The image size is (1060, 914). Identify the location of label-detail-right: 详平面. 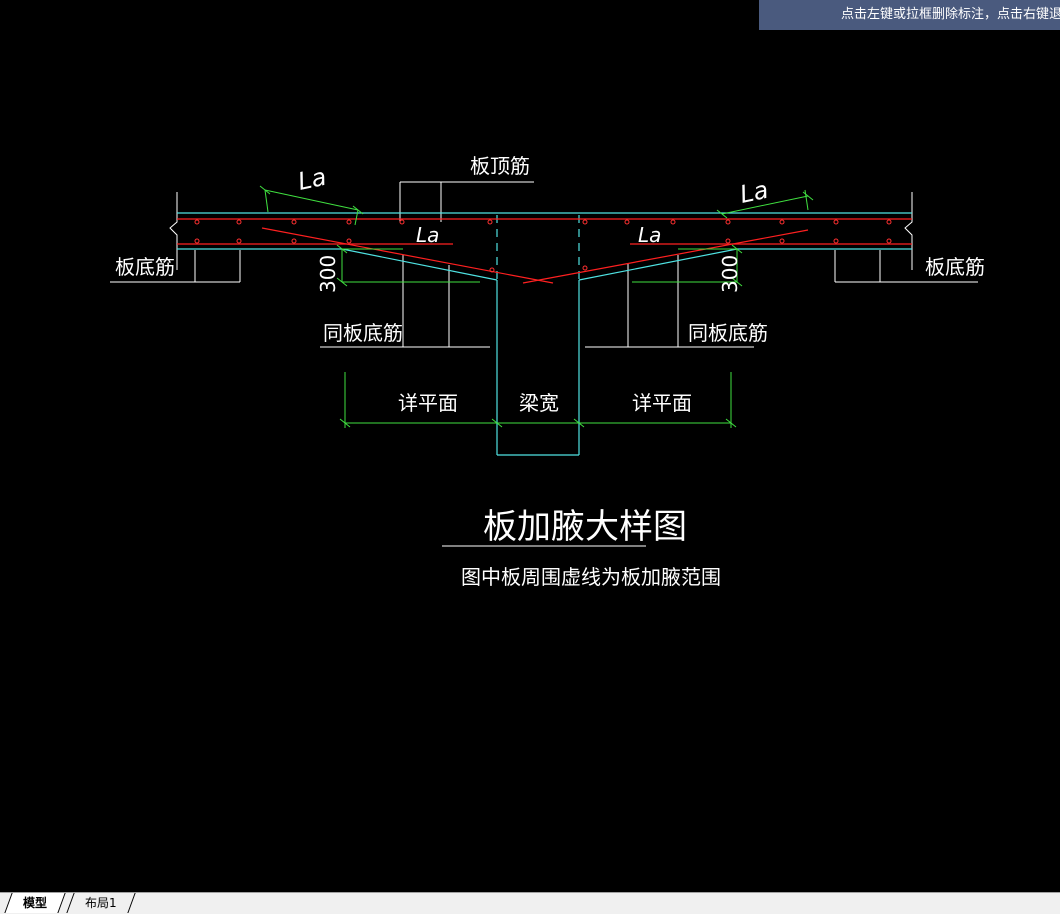
(662, 403).